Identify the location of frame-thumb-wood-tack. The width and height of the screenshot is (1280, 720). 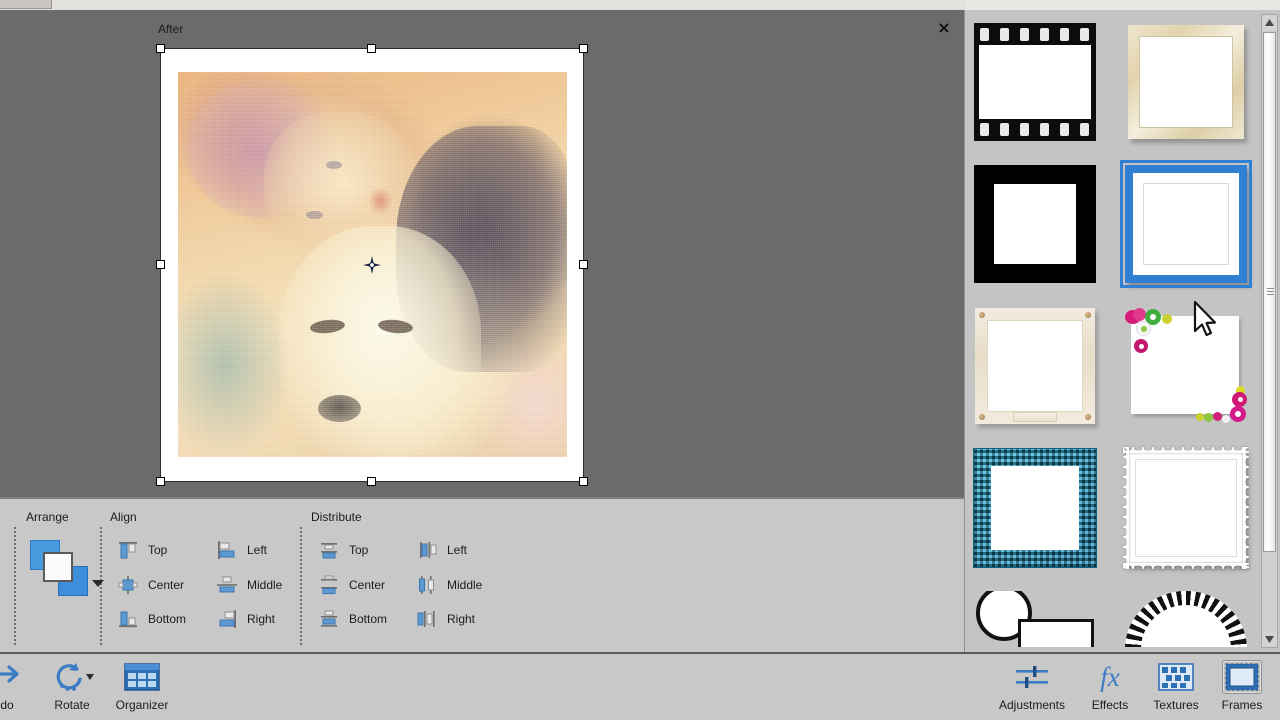
(1035, 366).